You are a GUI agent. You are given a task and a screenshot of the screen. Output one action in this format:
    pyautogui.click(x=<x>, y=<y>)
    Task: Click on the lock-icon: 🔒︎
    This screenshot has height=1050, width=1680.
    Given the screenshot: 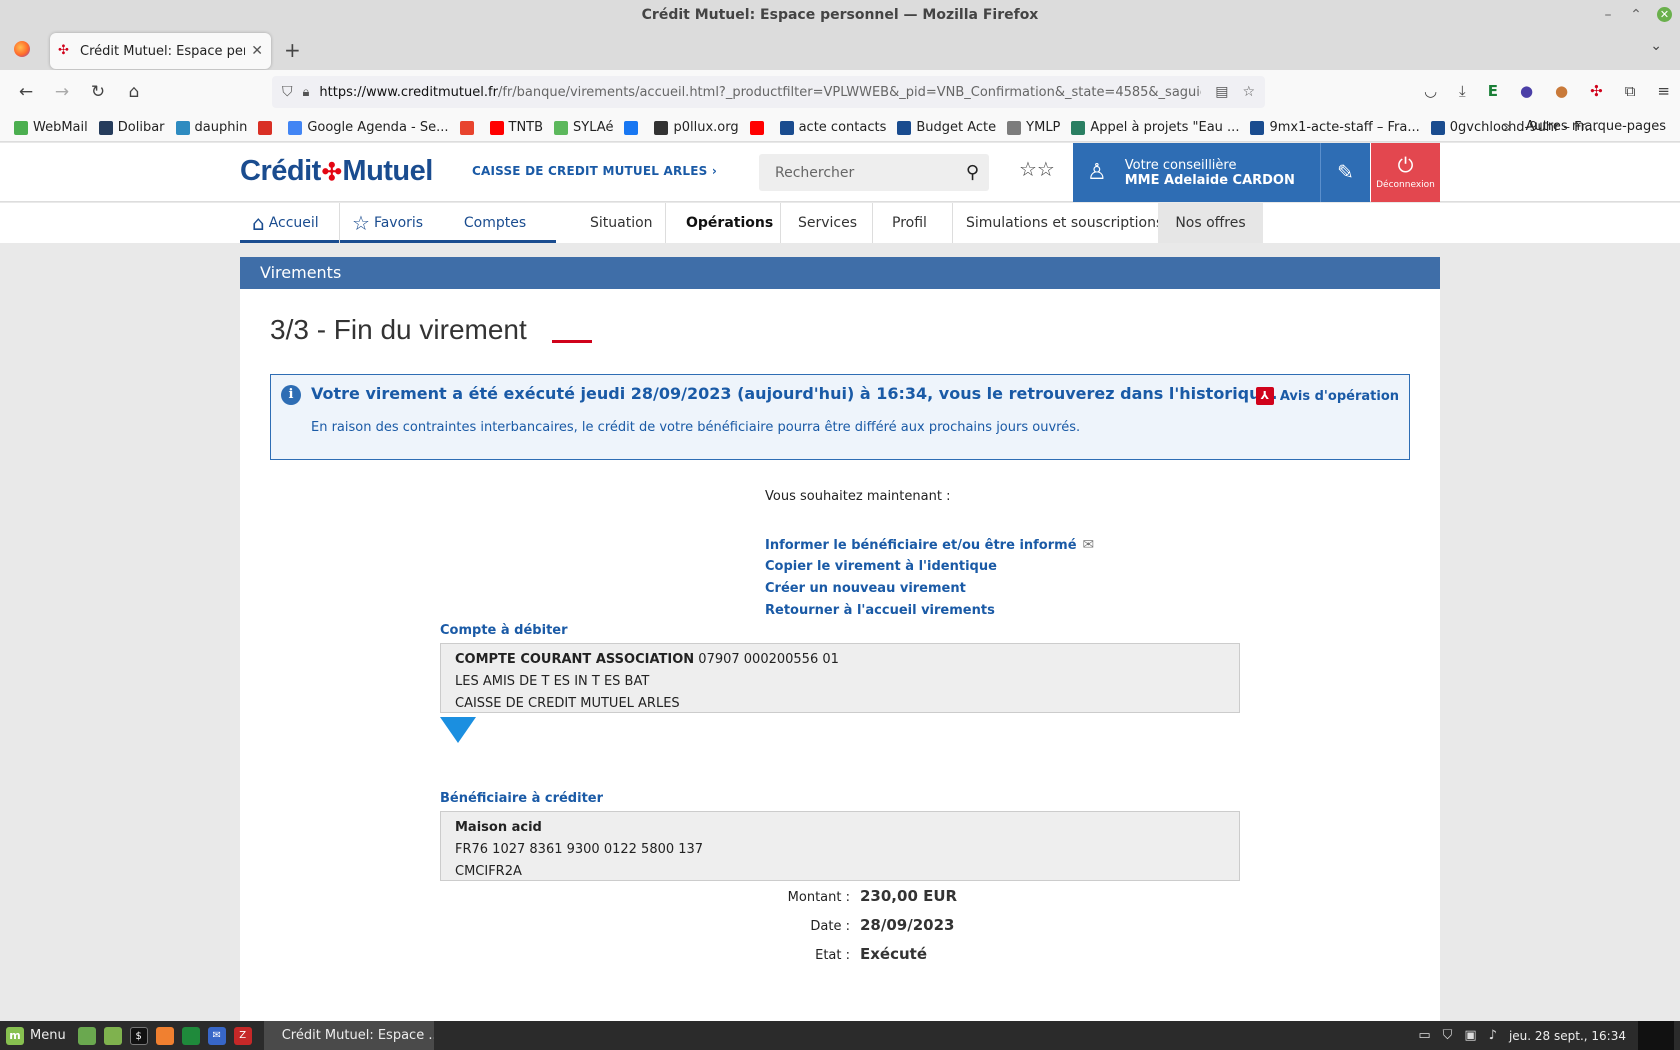 What is the action you would take?
    pyautogui.click(x=306, y=92)
    